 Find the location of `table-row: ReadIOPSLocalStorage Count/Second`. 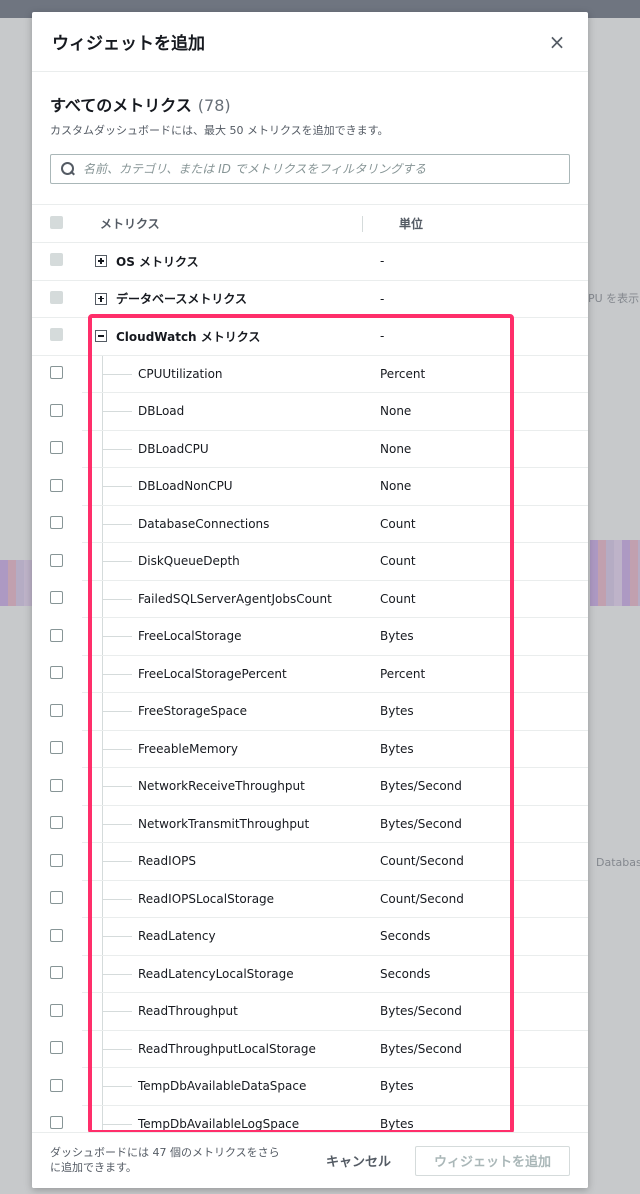

table-row: ReadIOPSLocalStorage Count/Second is located at coordinates (310, 899).